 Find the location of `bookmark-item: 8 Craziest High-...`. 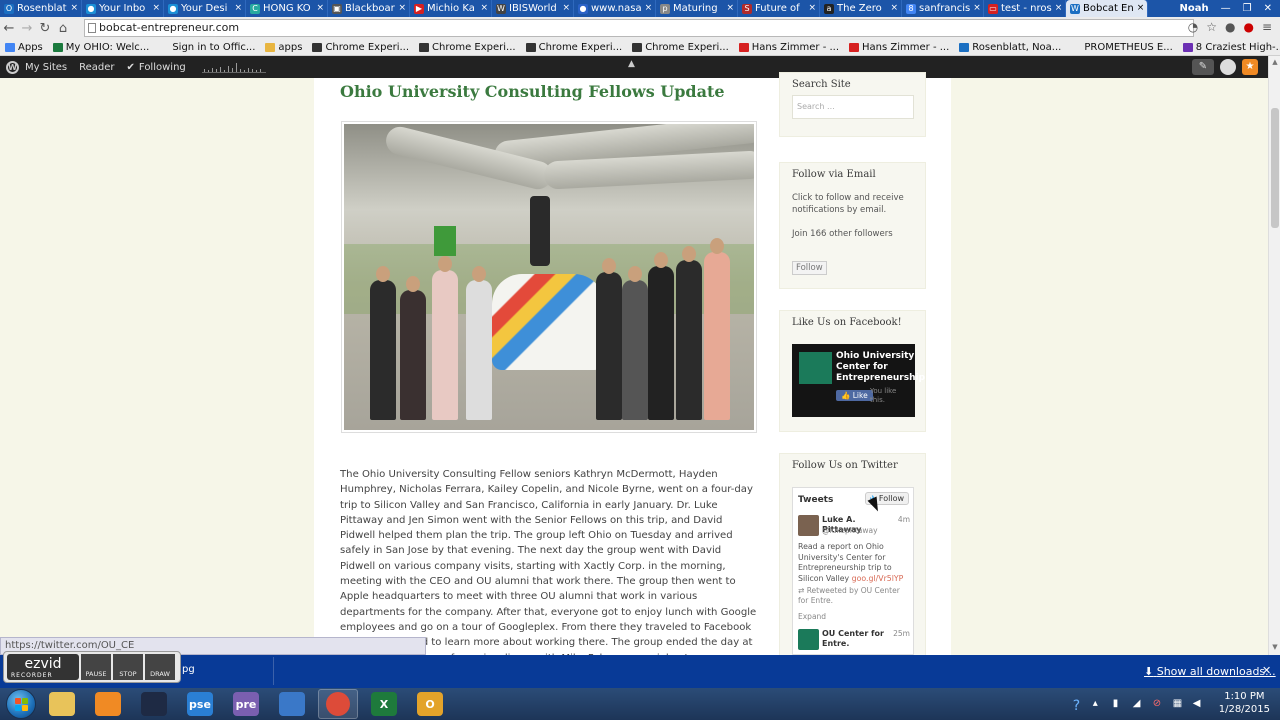

bookmark-item: 8 Craziest High-... is located at coordinates (1229, 47).